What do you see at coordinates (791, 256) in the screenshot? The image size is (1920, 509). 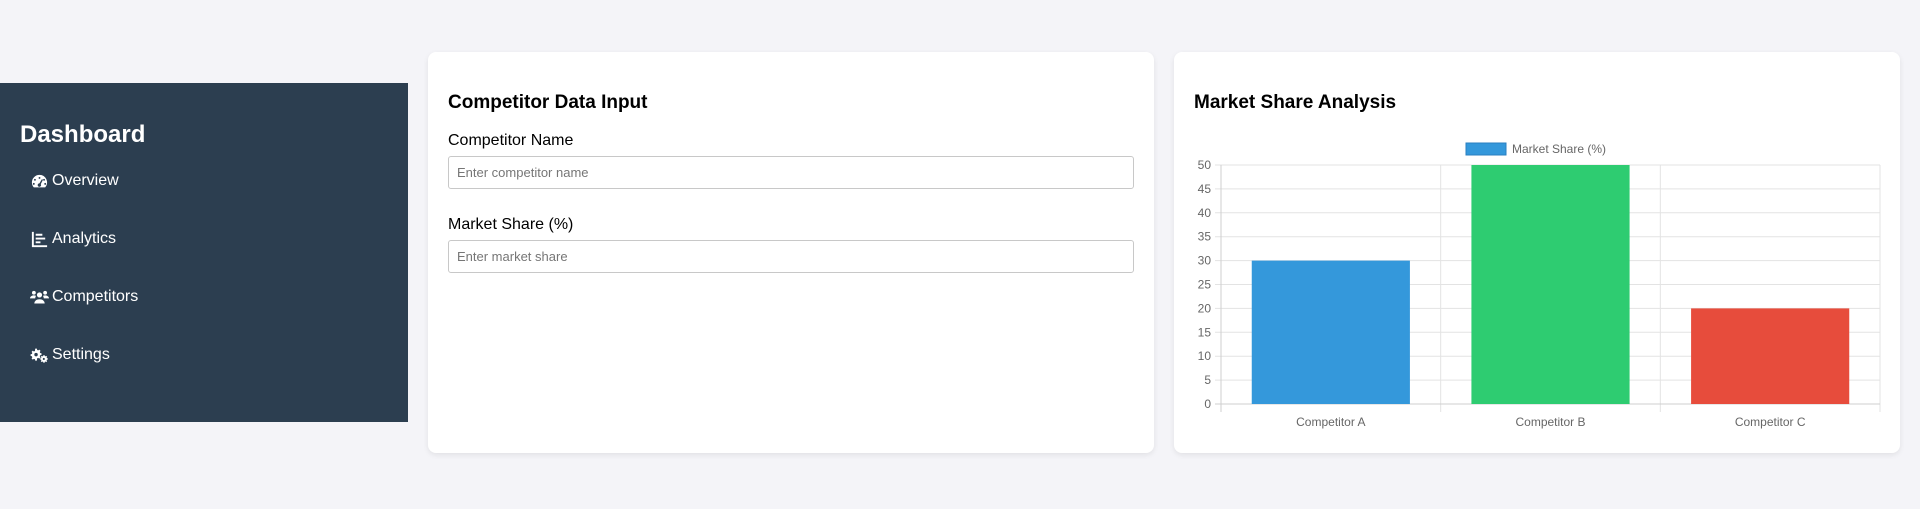 I see `market-share-input` at bounding box center [791, 256].